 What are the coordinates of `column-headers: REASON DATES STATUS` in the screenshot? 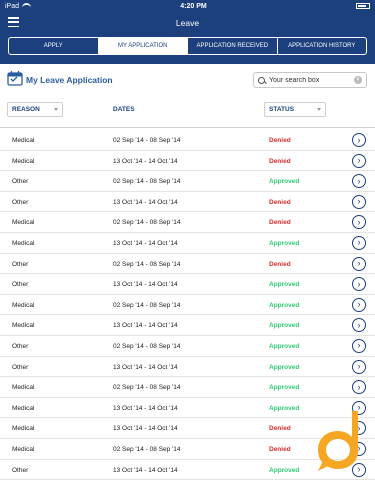 It's located at (187, 114).